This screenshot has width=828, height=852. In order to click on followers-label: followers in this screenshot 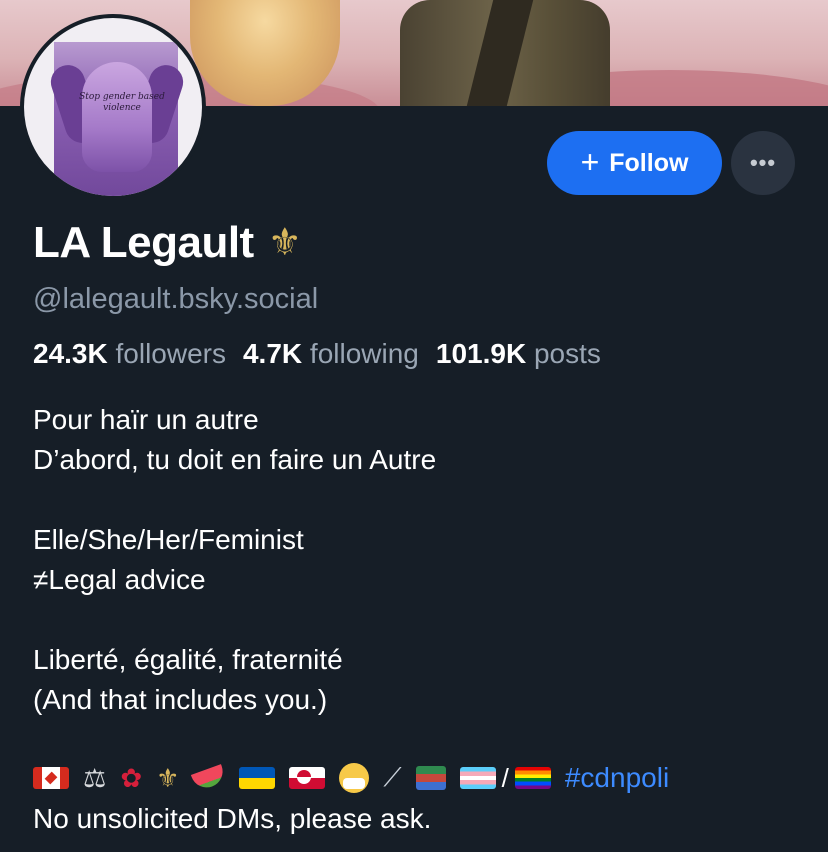, I will do `click(170, 353)`.